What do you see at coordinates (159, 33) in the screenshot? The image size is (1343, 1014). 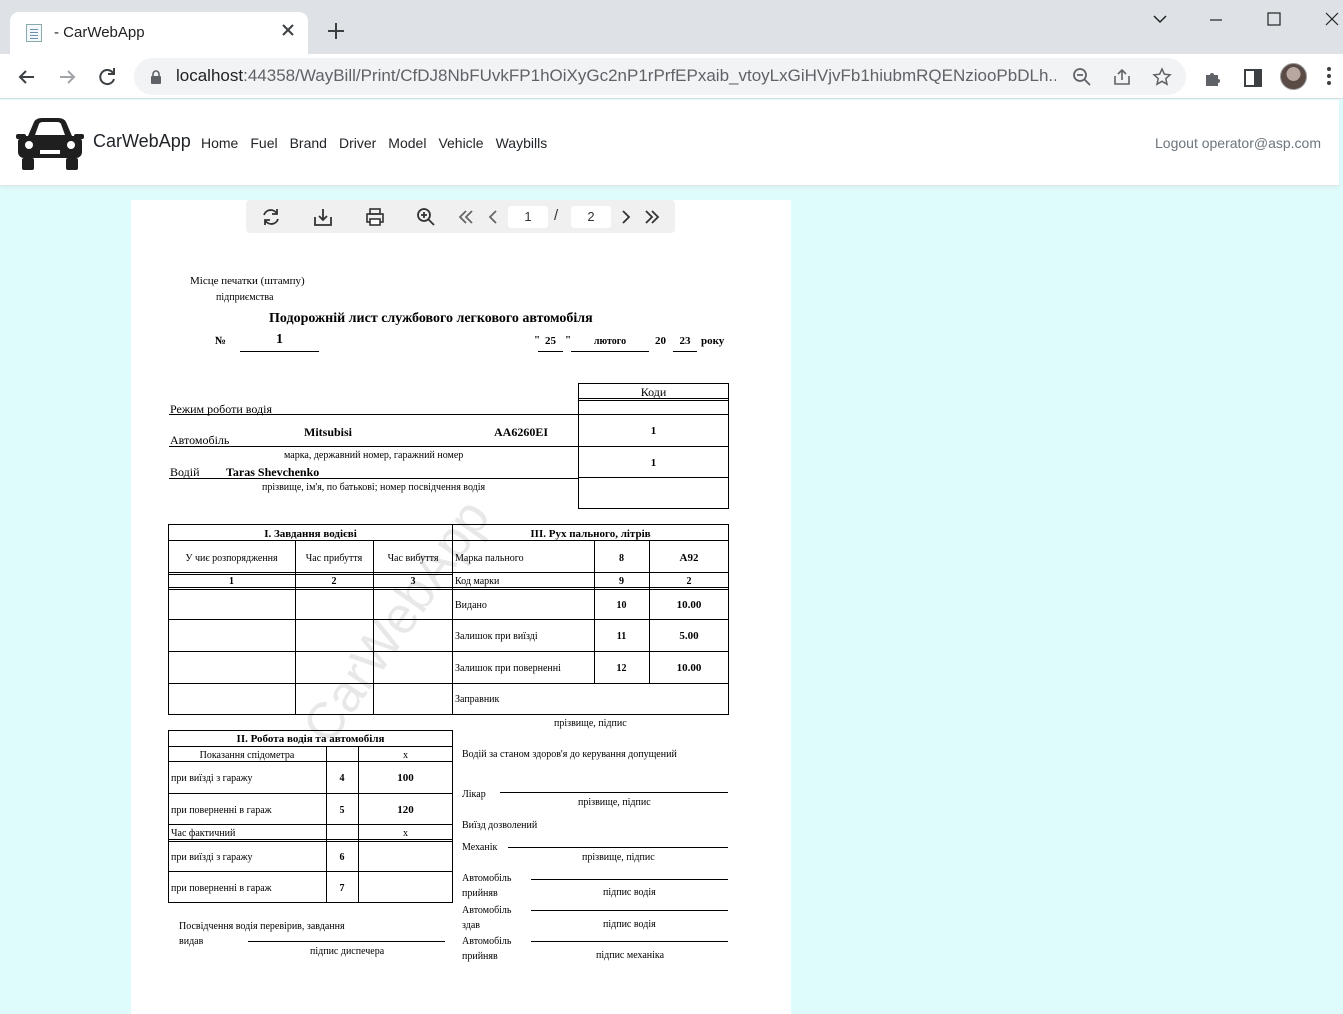 I see `browser-tab: - CarWebApp` at bounding box center [159, 33].